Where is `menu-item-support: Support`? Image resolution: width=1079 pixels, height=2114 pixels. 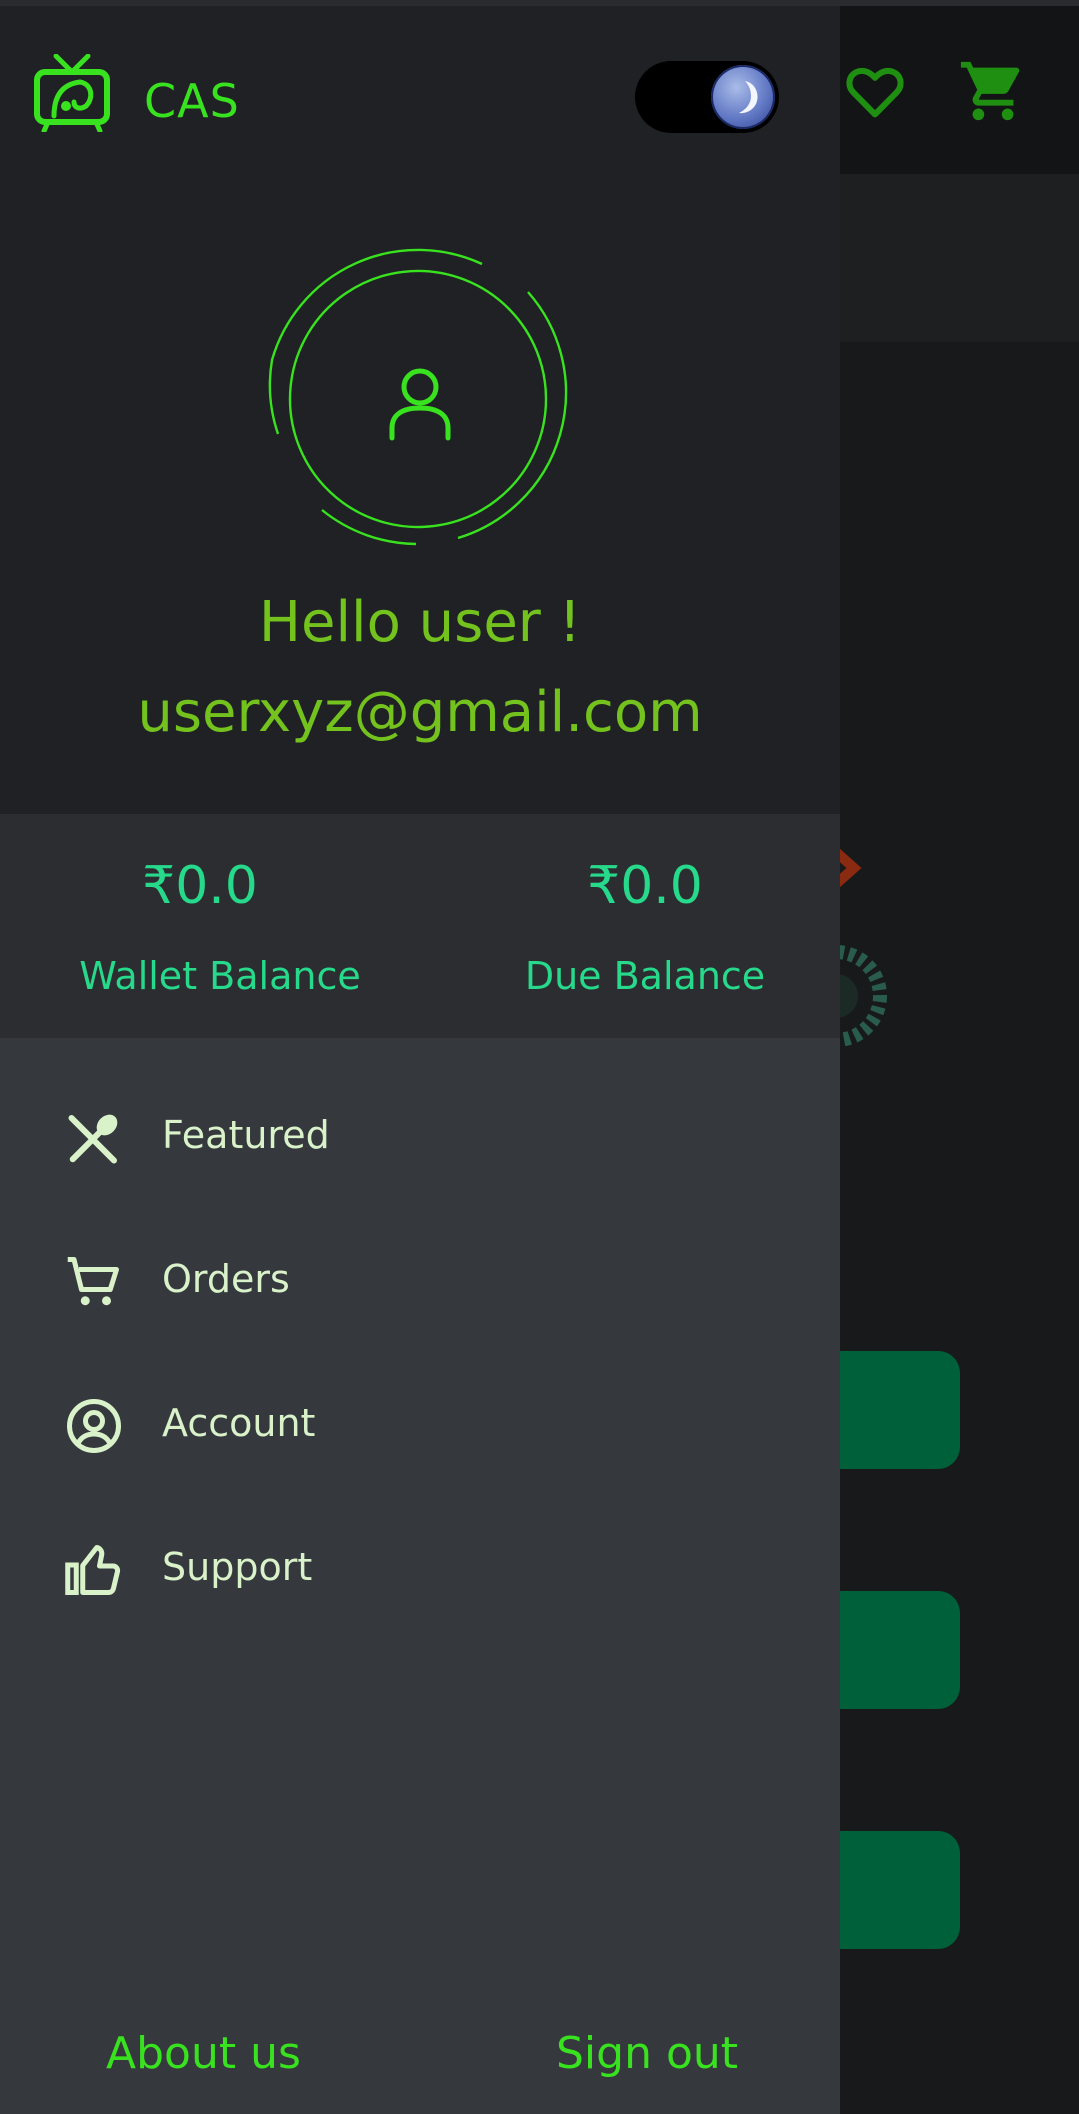 menu-item-support: Support is located at coordinates (420, 1570).